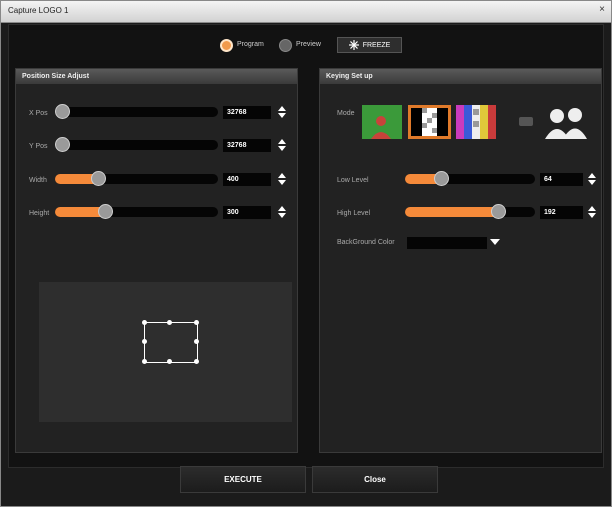 The width and height of the screenshot is (612, 507). What do you see at coordinates (592, 212) in the screenshot?
I see `high-level-spinner-icon` at bounding box center [592, 212].